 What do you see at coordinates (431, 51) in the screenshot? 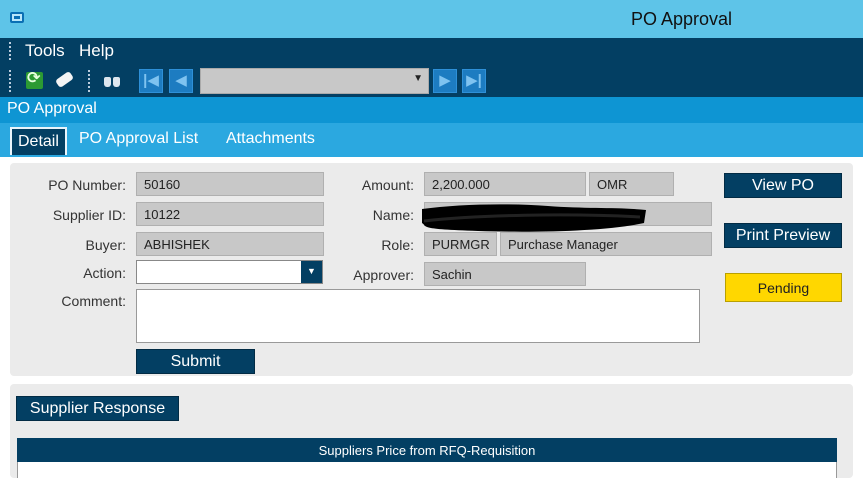
I see `menu-bar: Tools Help` at bounding box center [431, 51].